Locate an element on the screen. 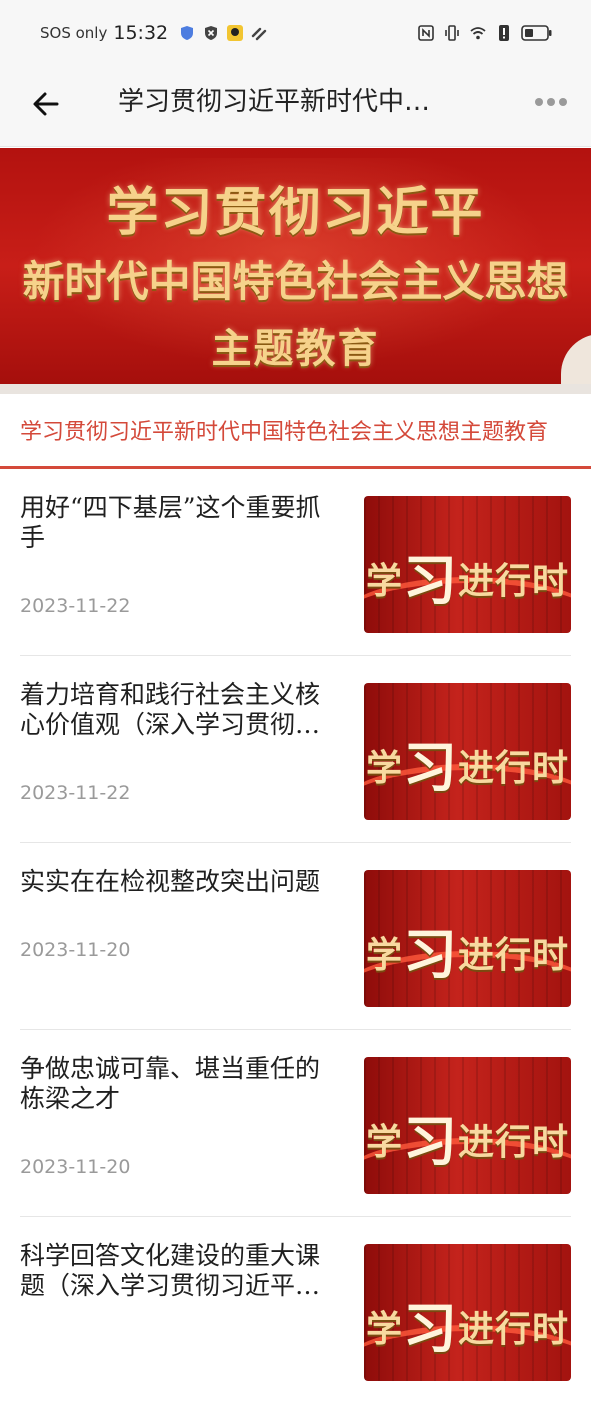 This screenshot has width=591, height=1404. list-item: 用好“四下基层”这个重要抓手 2023-11-22 学习进行时 is located at coordinates (295, 562).